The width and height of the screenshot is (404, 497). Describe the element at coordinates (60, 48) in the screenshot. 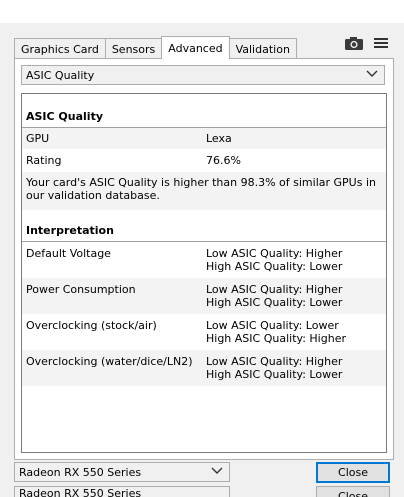

I see `tab-graphics-card: Graphics Card` at that location.